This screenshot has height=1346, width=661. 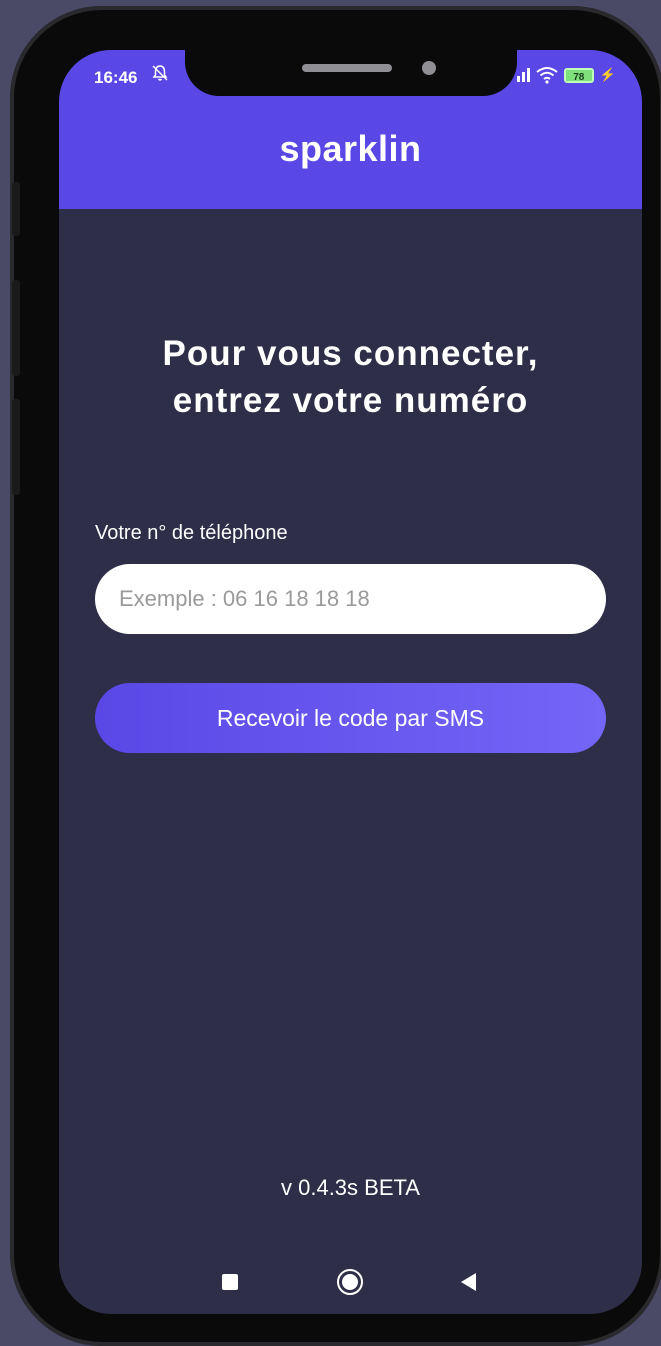 What do you see at coordinates (547, 75) in the screenshot?
I see `wifi-icon` at bounding box center [547, 75].